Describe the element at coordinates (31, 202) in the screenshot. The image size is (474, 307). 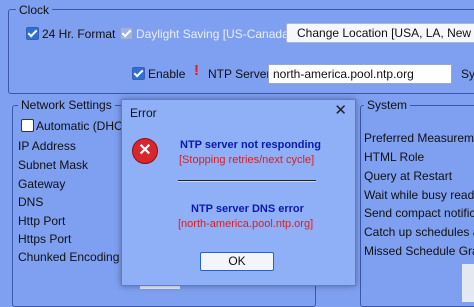
I see `dns-label: DNS` at that location.